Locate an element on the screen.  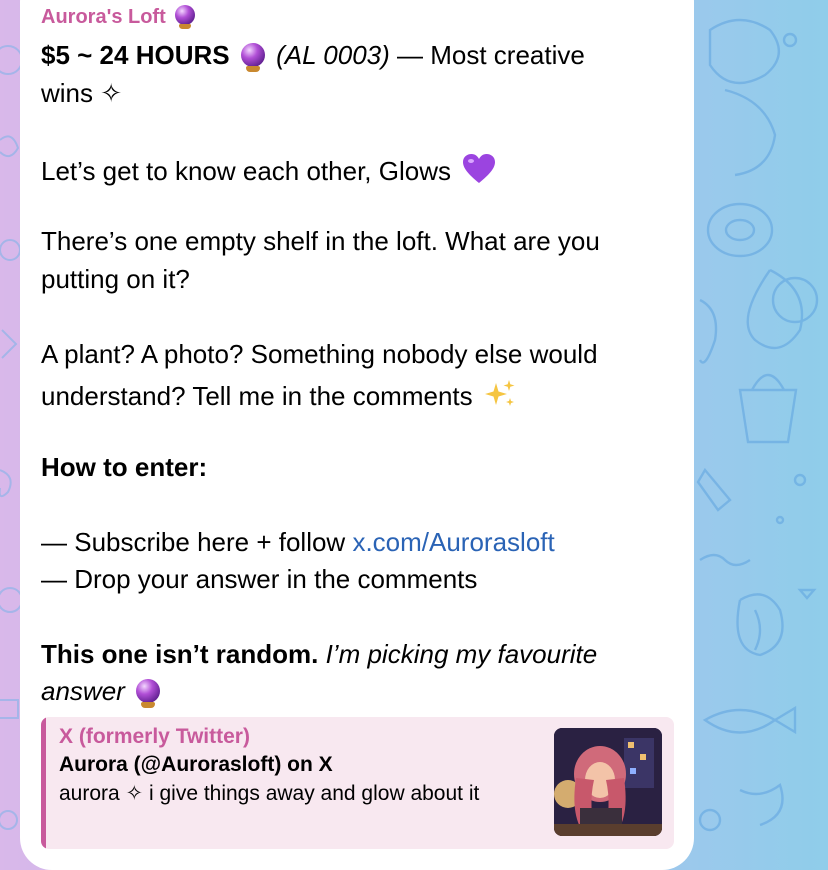
link-preview-site: X (formerly Twitter) is located at coordinates (154, 736).